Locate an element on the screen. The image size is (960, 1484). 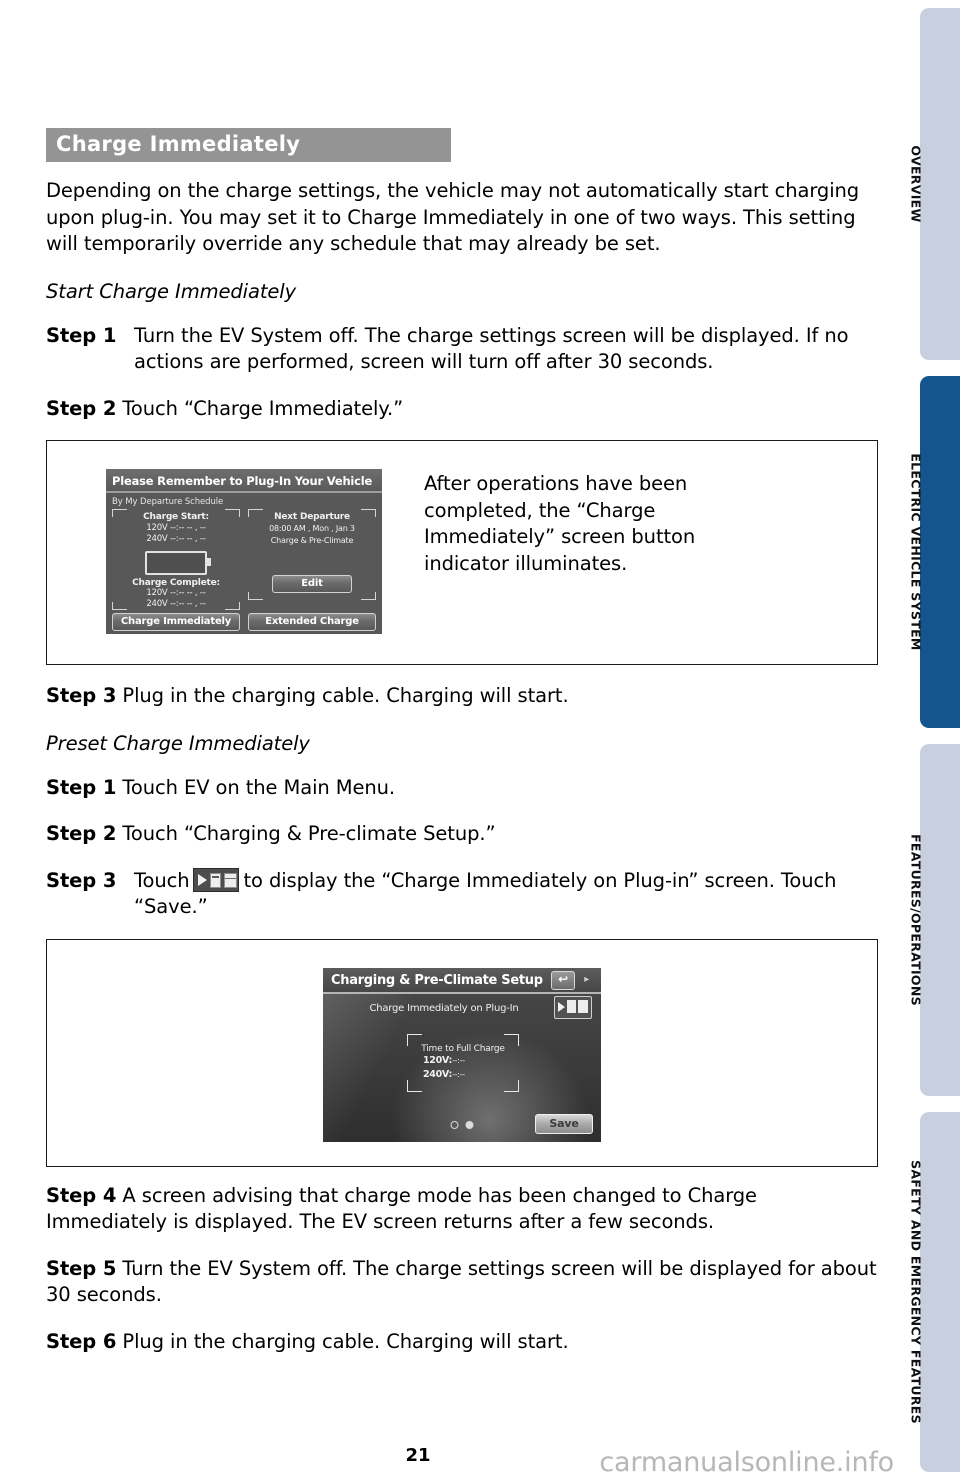
screen-title: Charging & Pre-Climate Setup ↩ ▸ is located at coordinates (462, 980).